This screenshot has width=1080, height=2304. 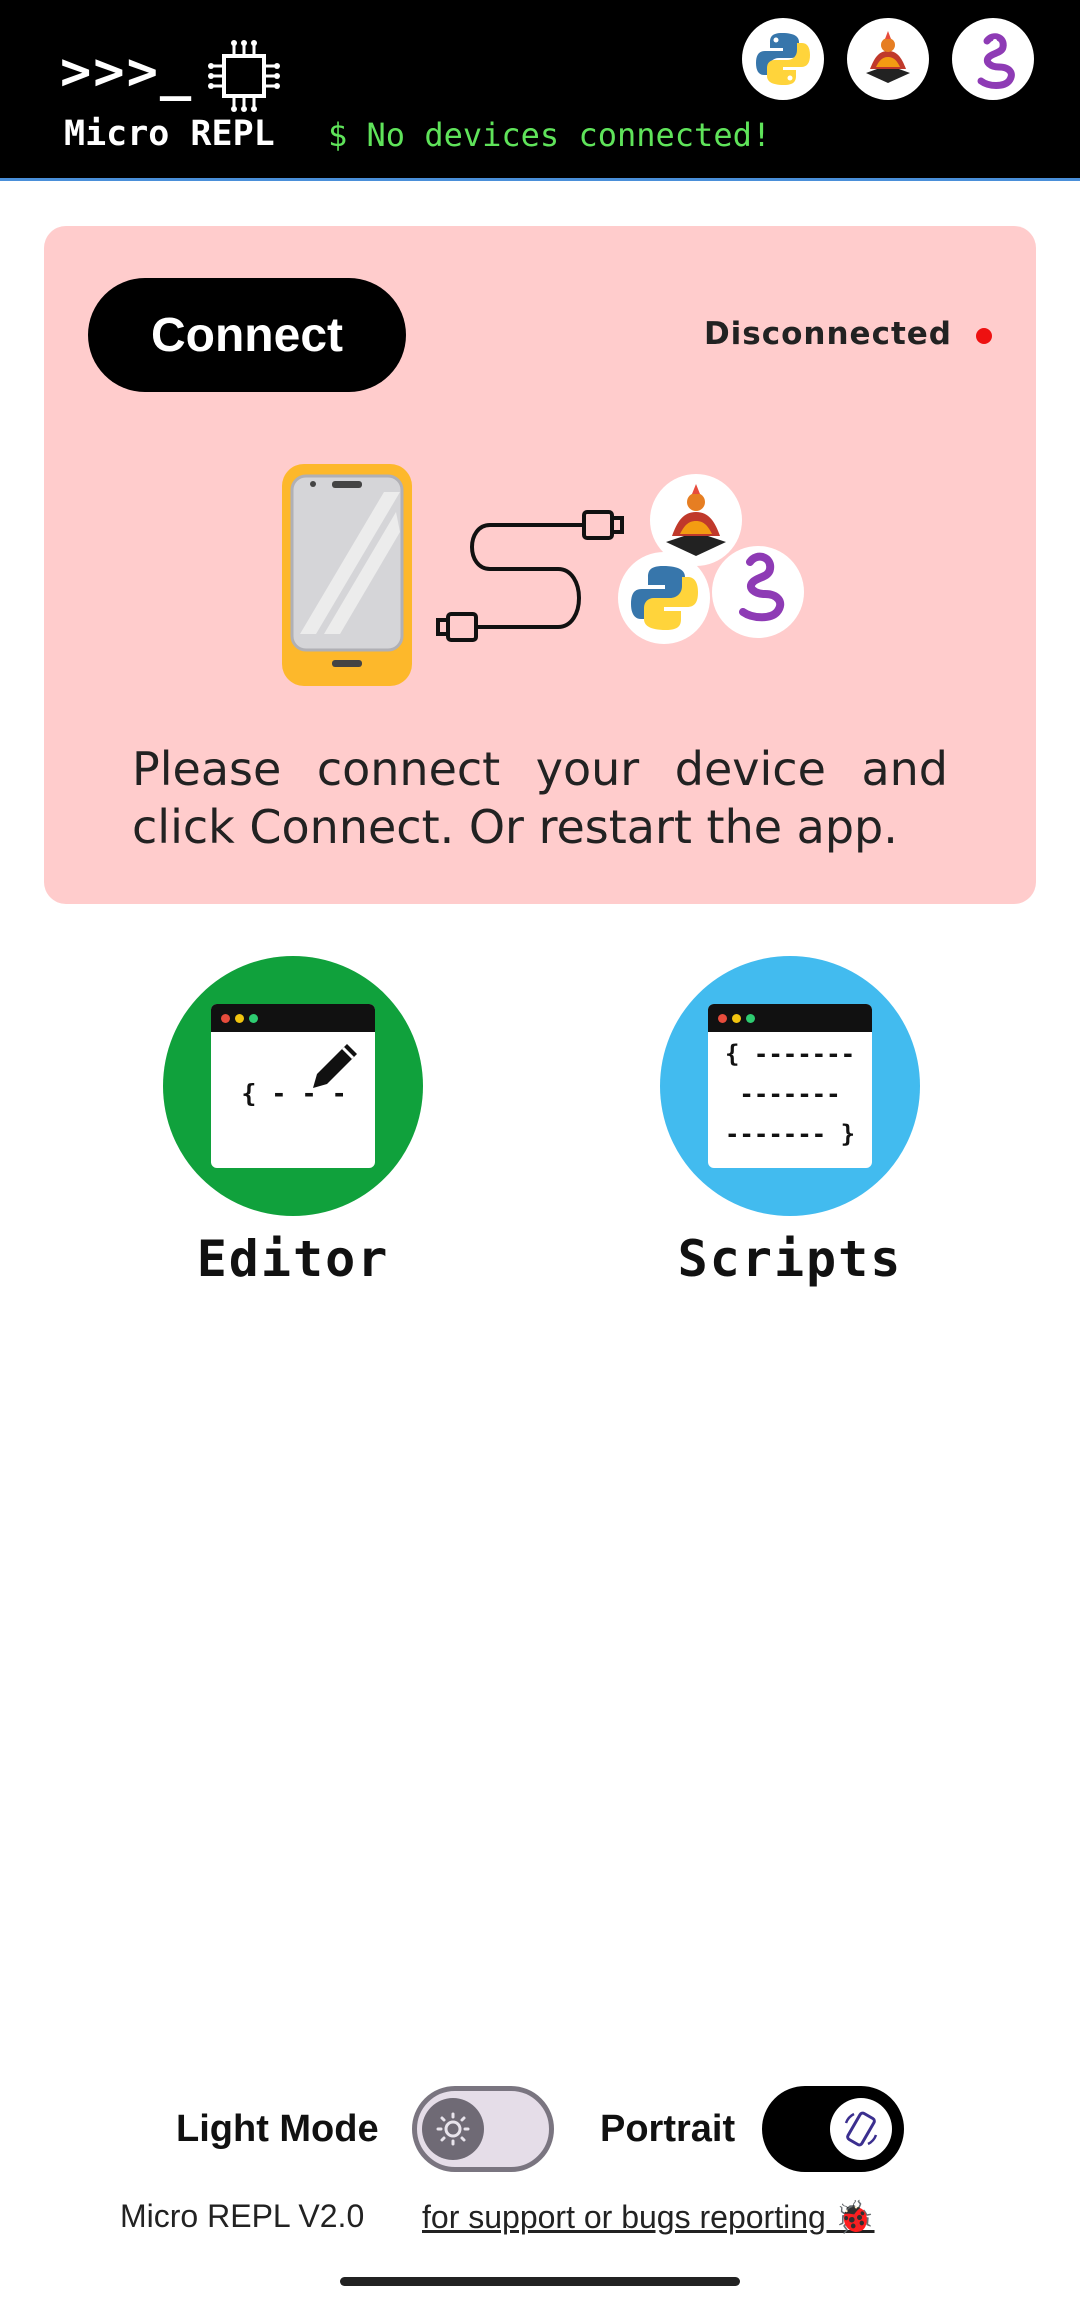 I want to click on screen-rotation-icon, so click(x=861, y=2129).